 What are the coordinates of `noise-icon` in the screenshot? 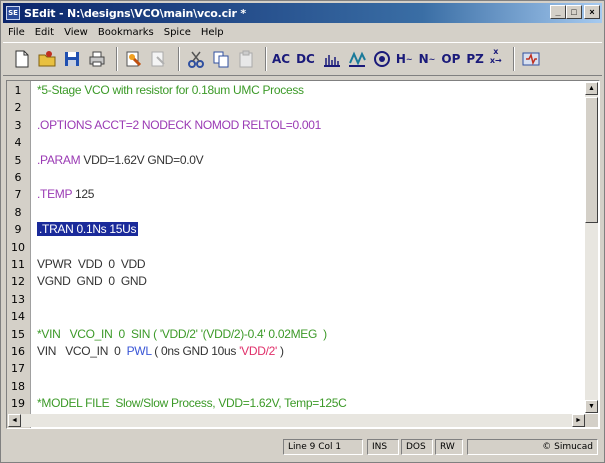 It's located at (332, 59).